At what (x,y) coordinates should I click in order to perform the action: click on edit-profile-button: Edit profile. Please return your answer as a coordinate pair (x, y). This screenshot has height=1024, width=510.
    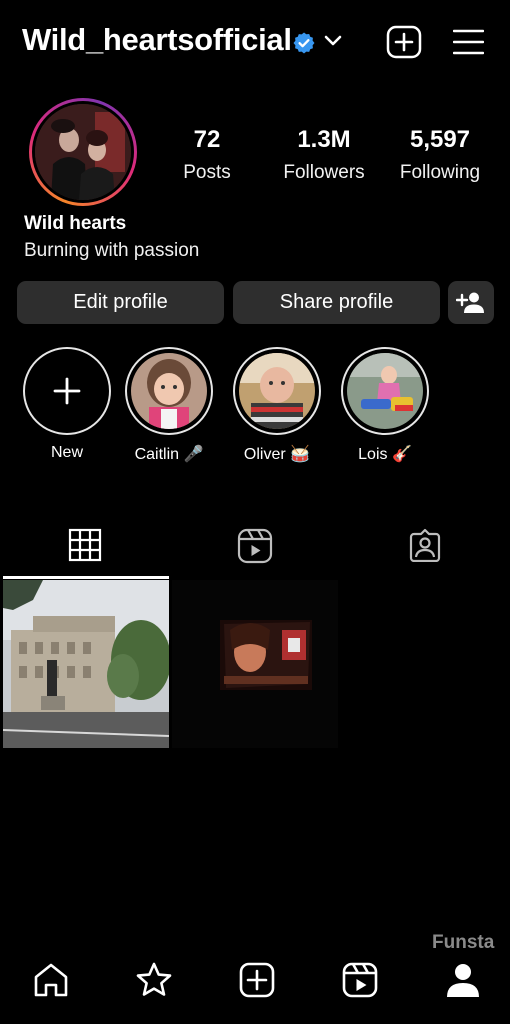
    Looking at the image, I should click on (120, 302).